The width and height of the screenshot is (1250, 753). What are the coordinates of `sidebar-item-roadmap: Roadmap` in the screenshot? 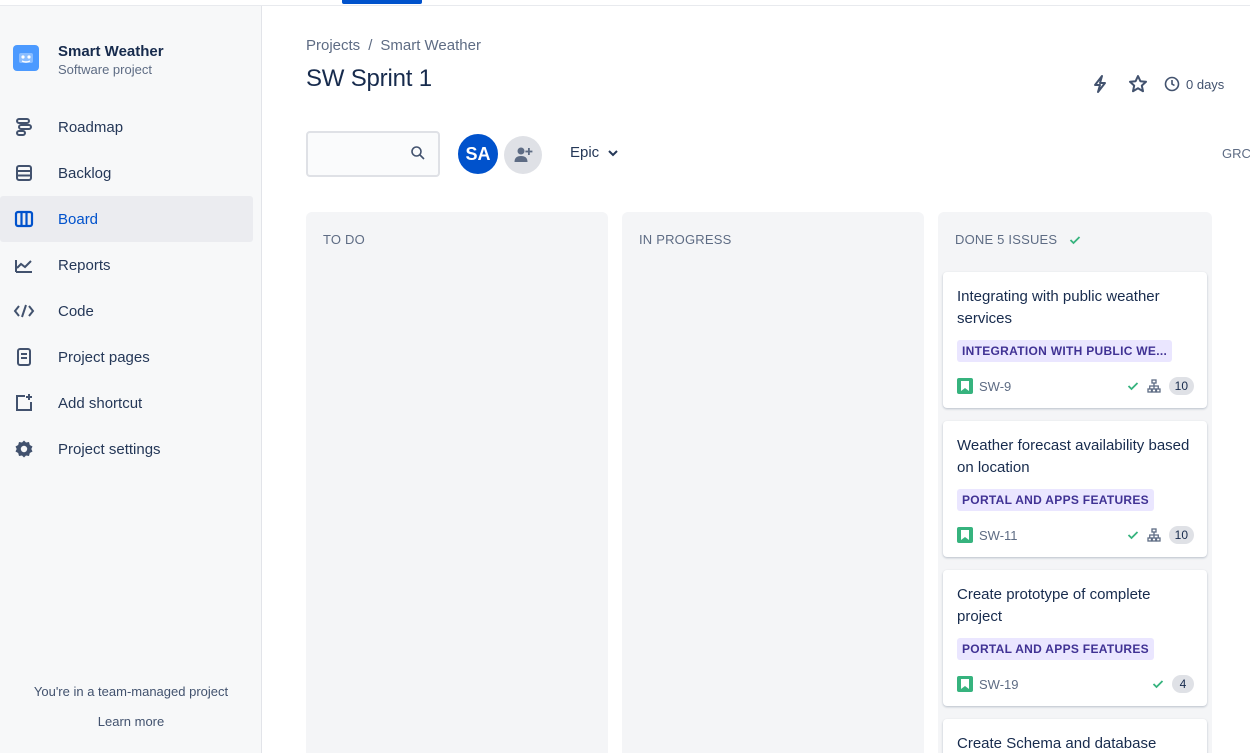 It's located at (126, 127).